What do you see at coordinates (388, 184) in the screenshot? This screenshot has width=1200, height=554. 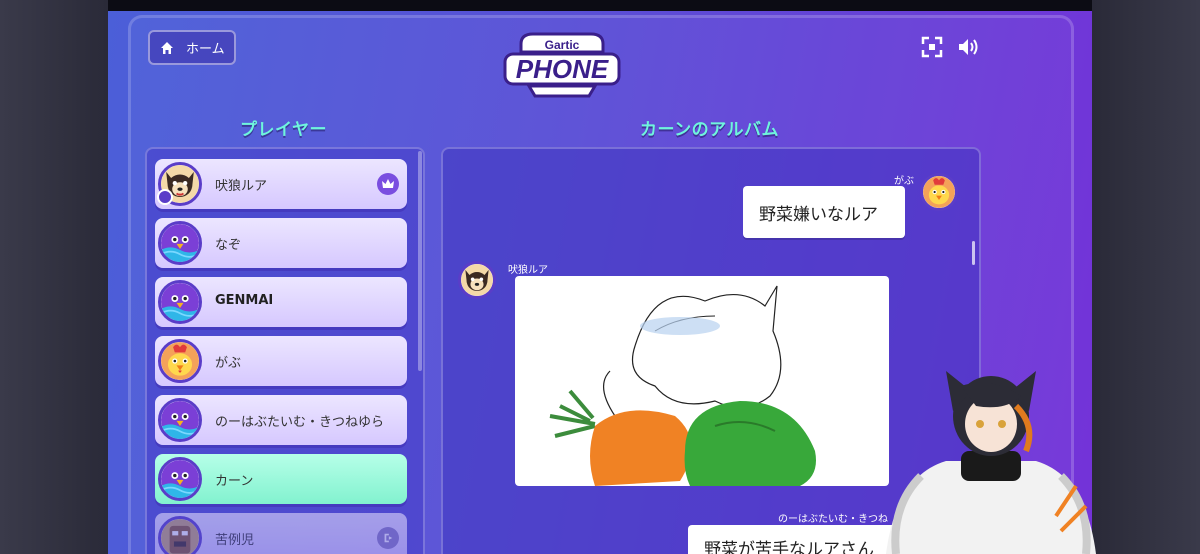 I see `crown-icon` at bounding box center [388, 184].